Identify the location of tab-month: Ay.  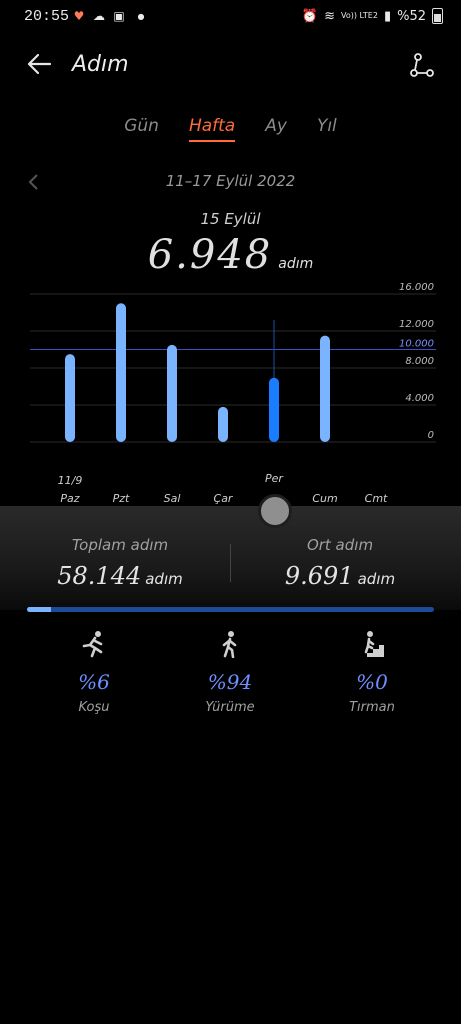
(276, 129).